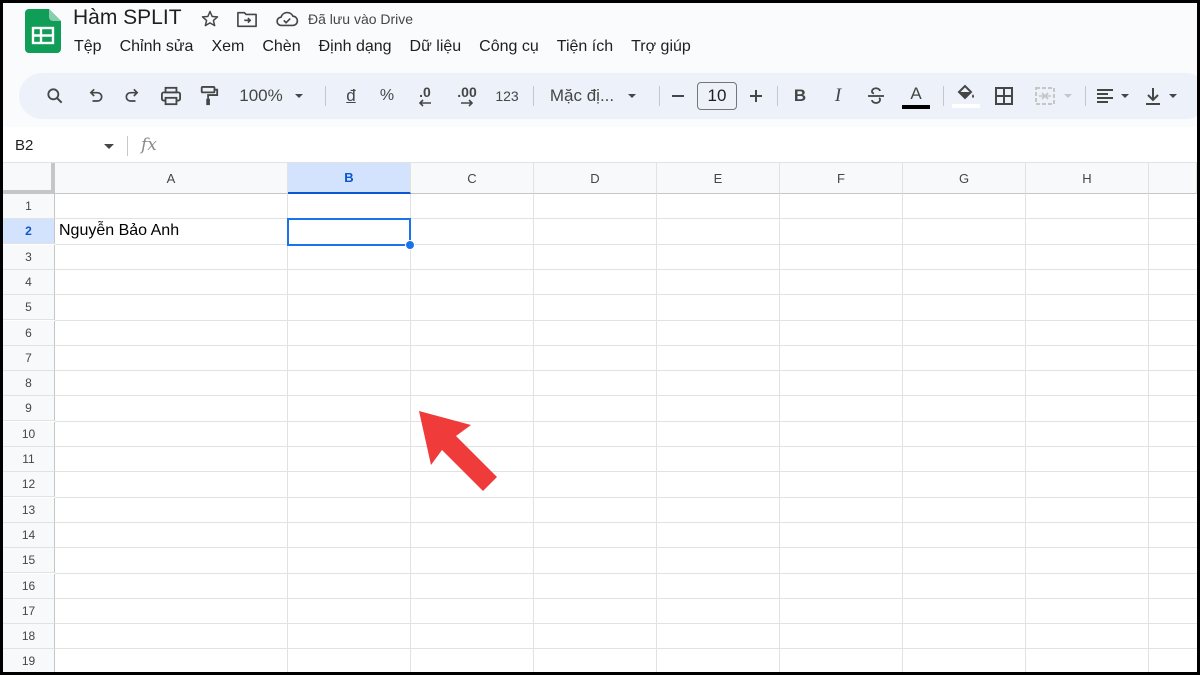 Image resolution: width=1200 pixels, height=675 pixels. I want to click on select-all-corner, so click(29, 178).